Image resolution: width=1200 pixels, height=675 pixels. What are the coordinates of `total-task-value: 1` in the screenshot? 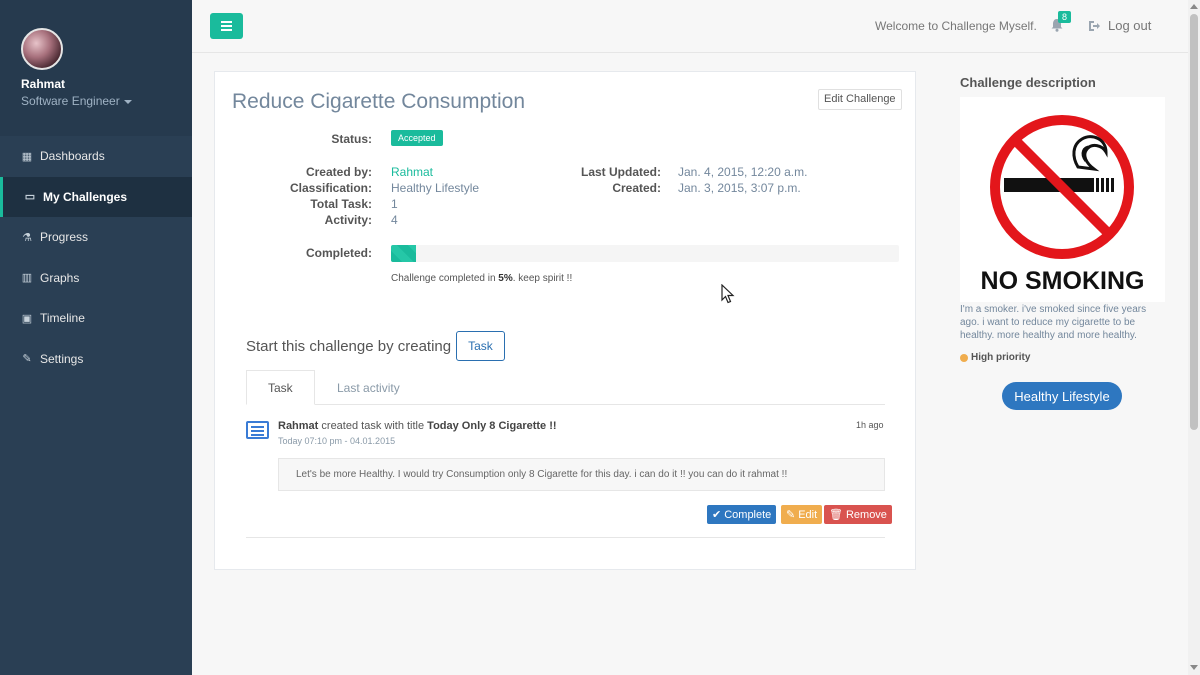 It's located at (394, 204).